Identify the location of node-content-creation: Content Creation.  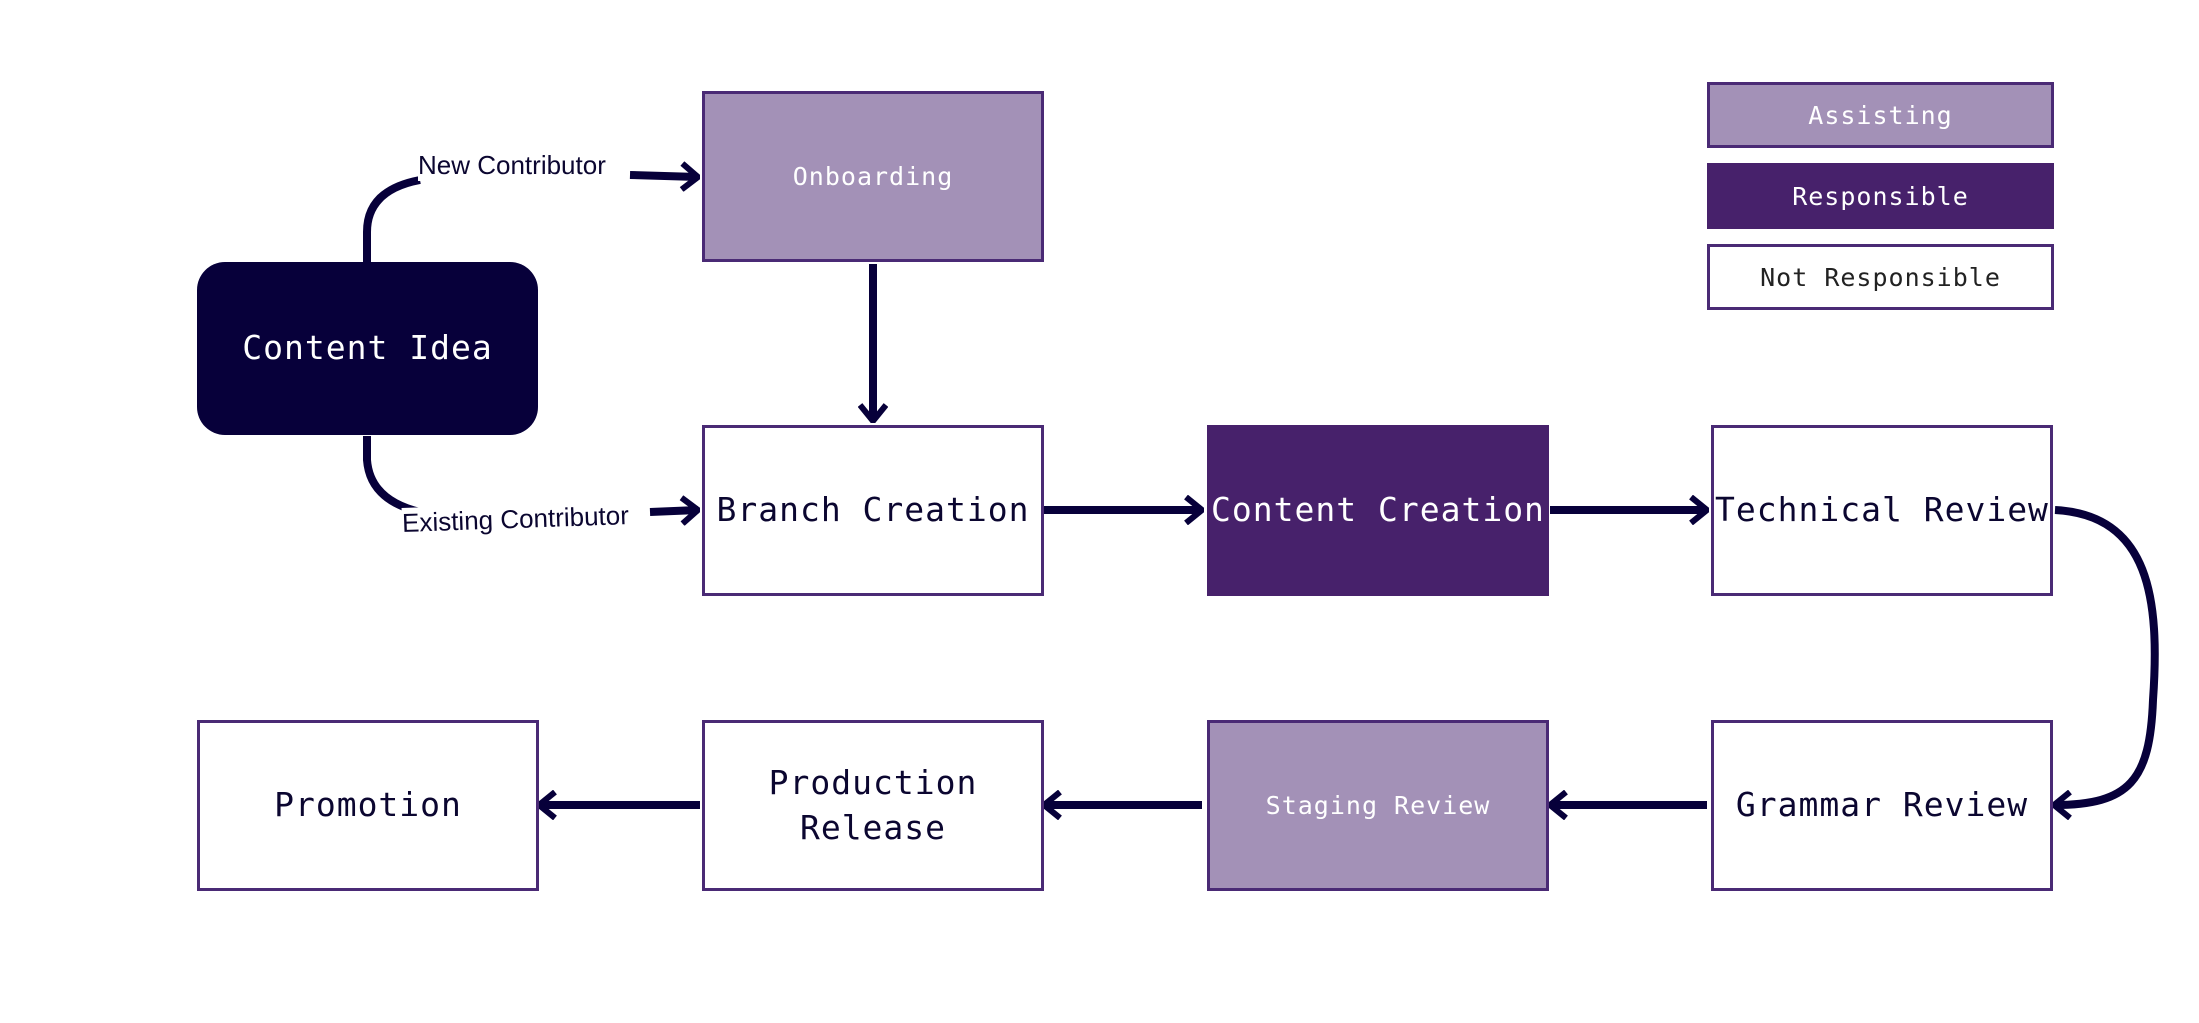
(1378, 510).